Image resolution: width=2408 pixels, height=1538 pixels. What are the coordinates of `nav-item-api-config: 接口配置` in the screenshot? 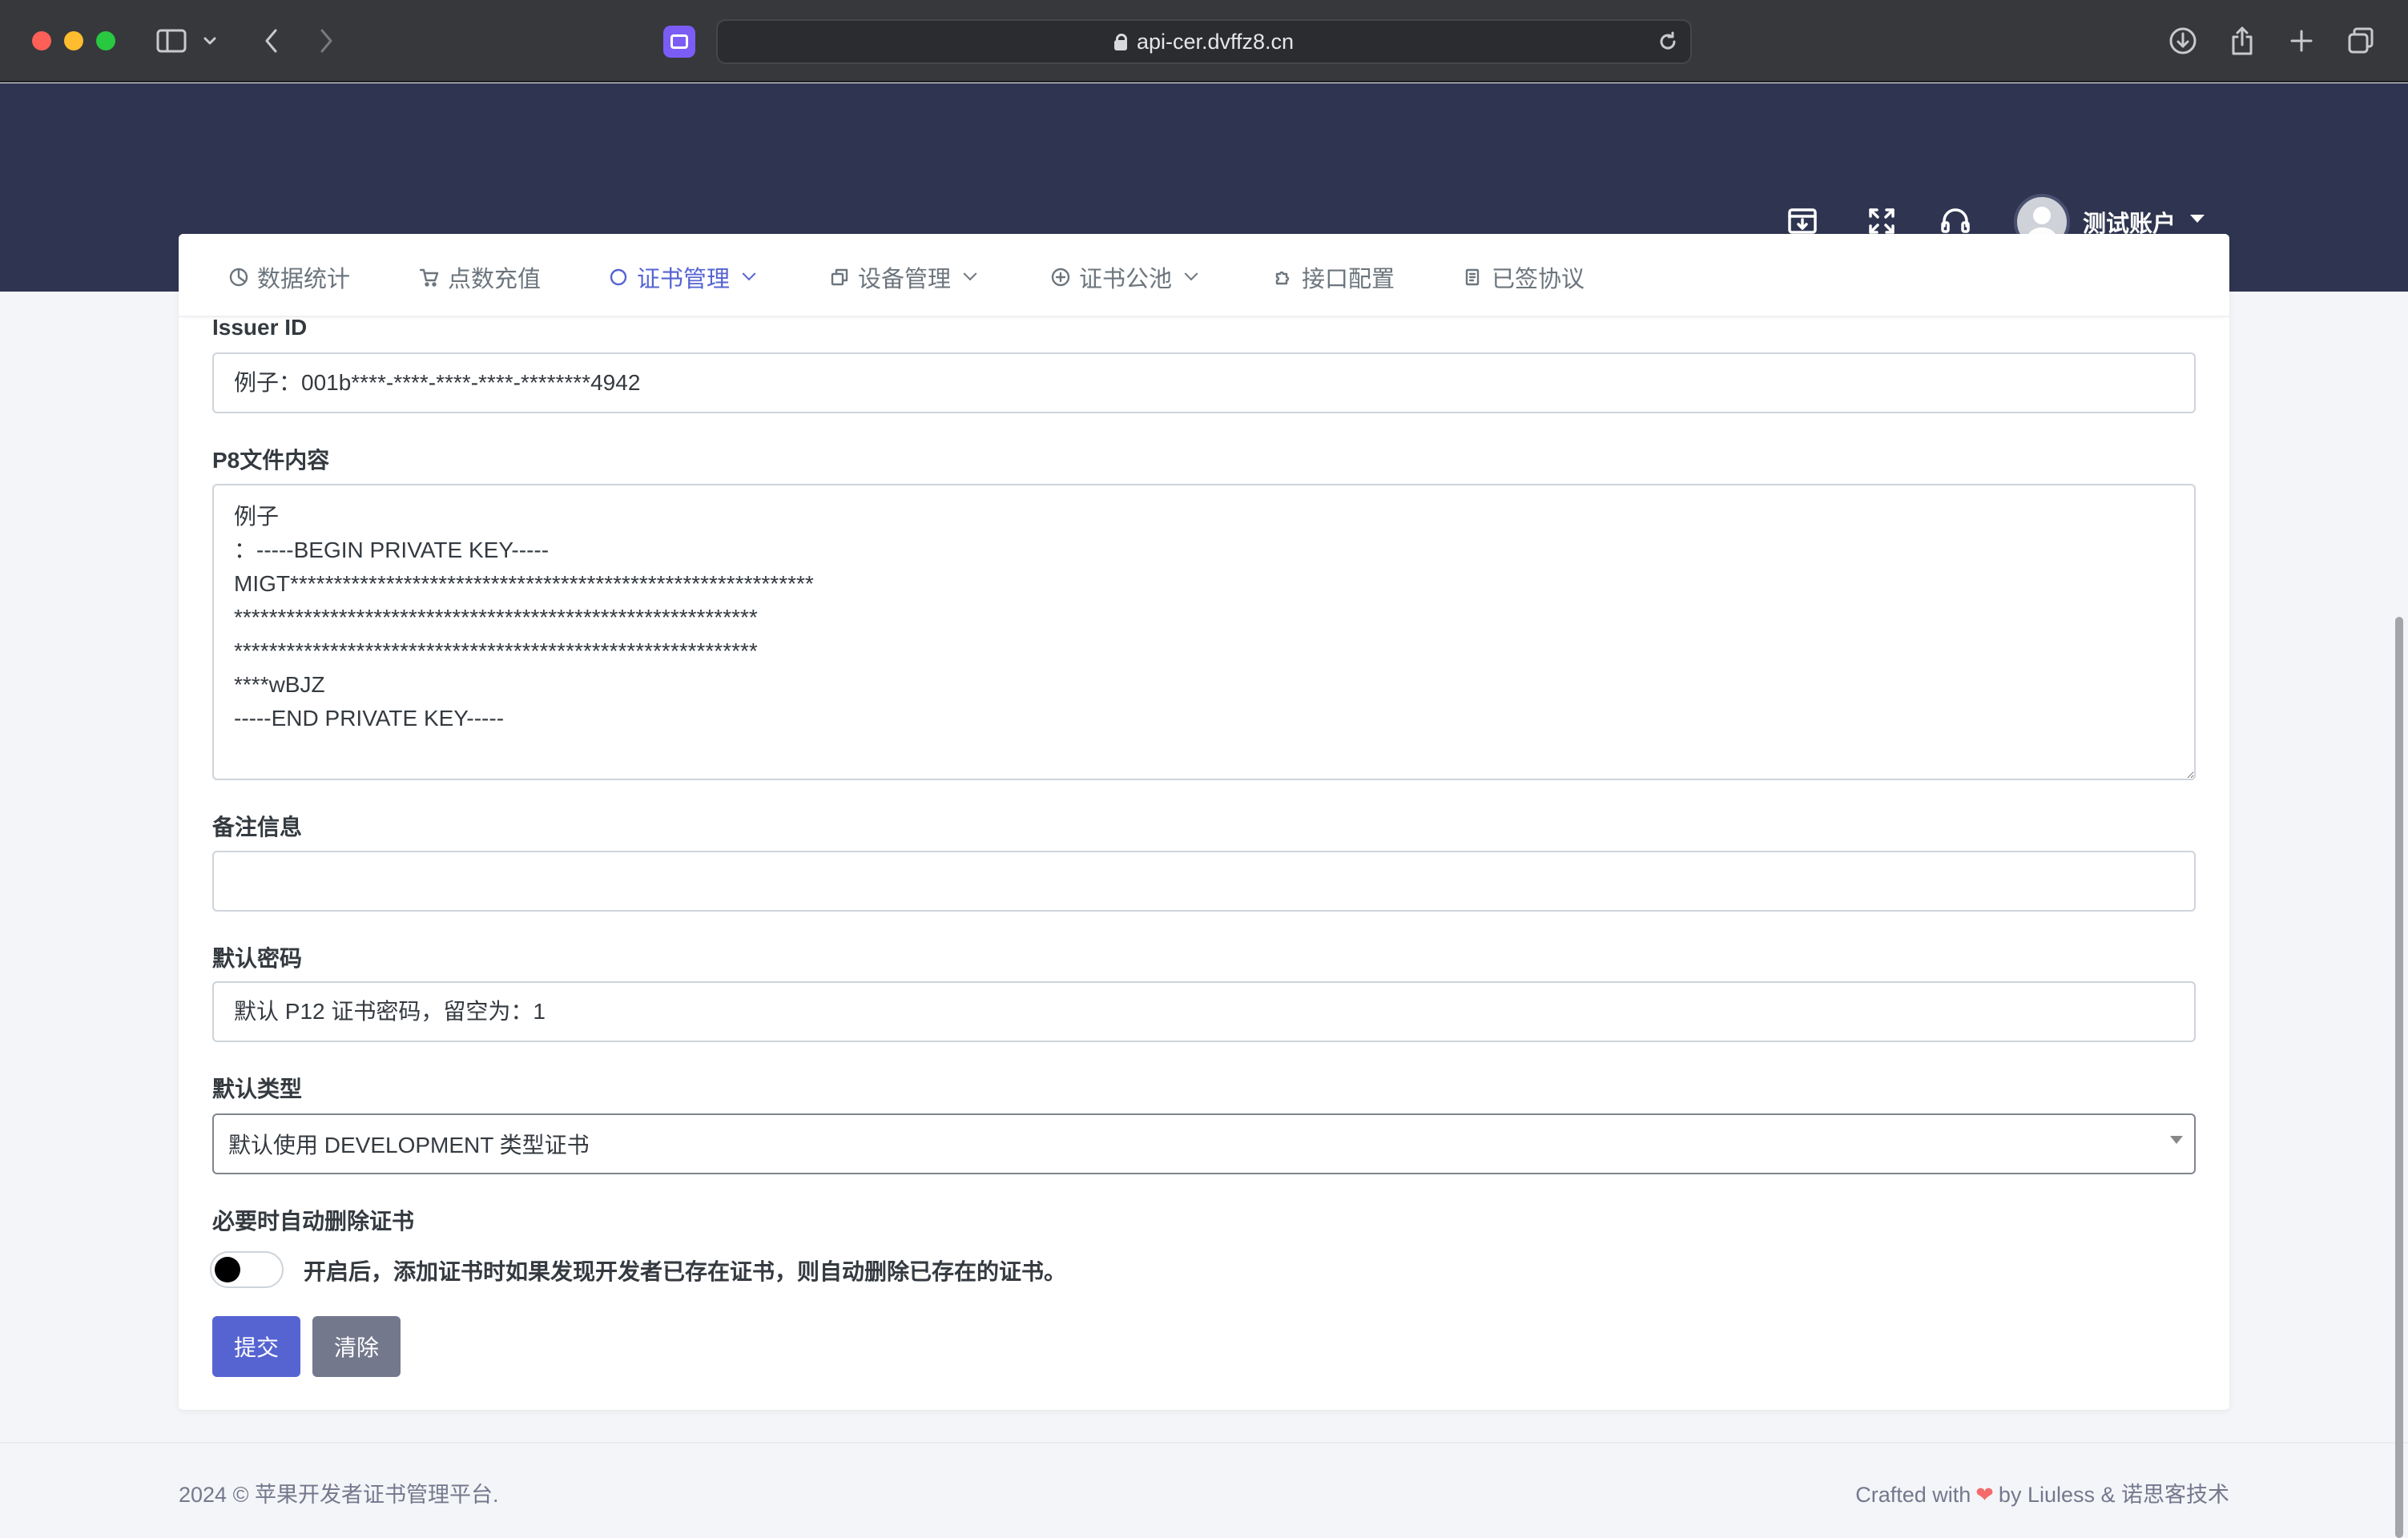 It's located at (1334, 277).